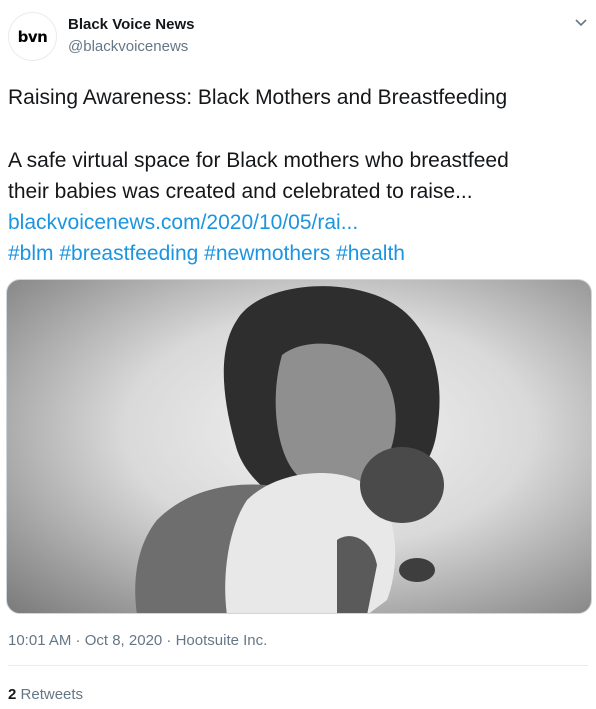 The width and height of the screenshot is (596, 709). I want to click on user-handle: @blackvoicenews, so click(128, 46).